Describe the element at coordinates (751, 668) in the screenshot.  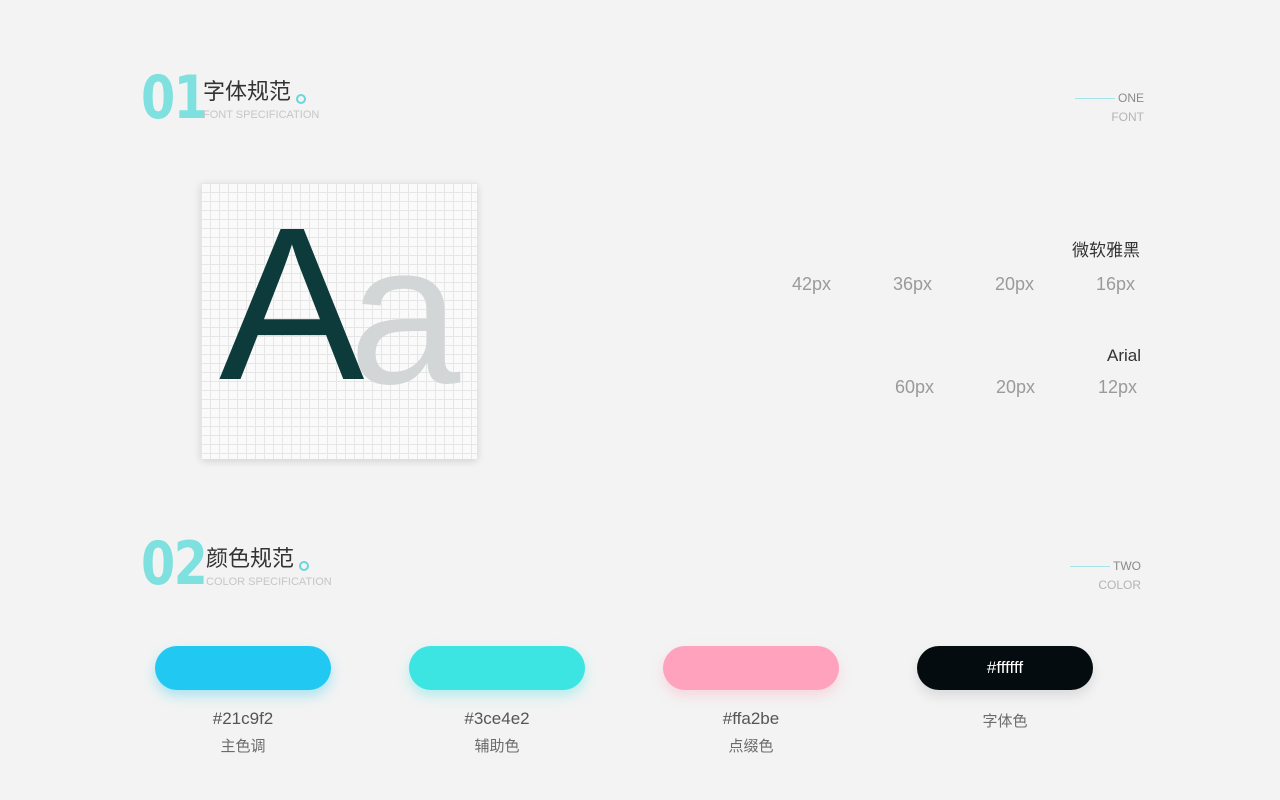
I see `color-swatch-accent` at that location.